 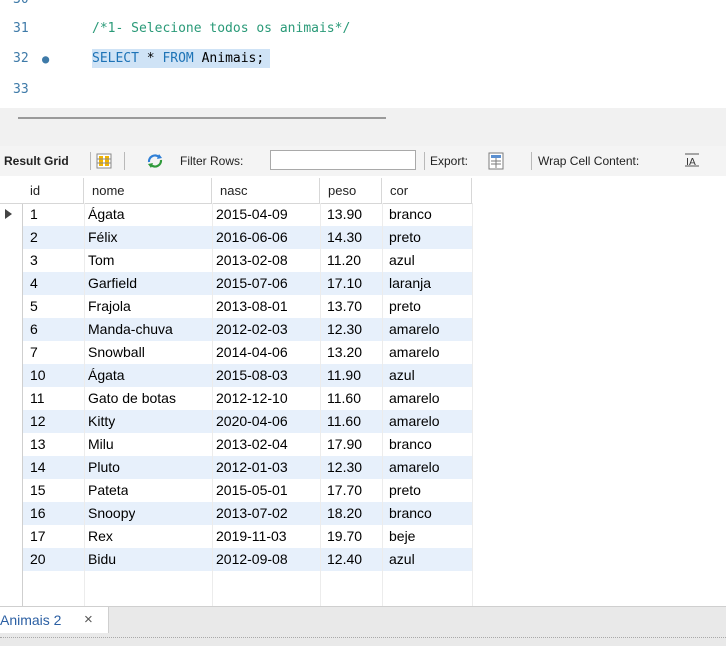 What do you see at coordinates (38, 467) in the screenshot?
I see `cell-id: 14` at bounding box center [38, 467].